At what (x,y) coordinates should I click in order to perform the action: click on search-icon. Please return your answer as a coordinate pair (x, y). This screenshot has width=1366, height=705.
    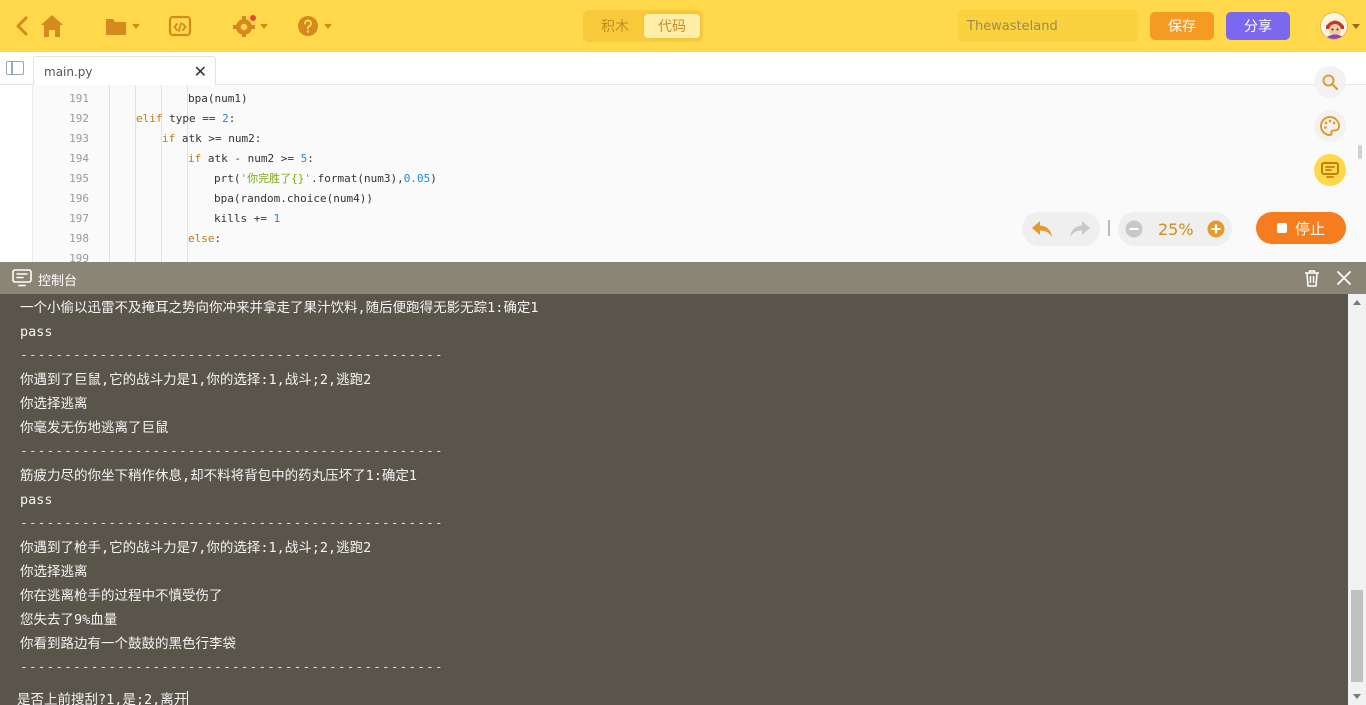
    Looking at the image, I should click on (1330, 82).